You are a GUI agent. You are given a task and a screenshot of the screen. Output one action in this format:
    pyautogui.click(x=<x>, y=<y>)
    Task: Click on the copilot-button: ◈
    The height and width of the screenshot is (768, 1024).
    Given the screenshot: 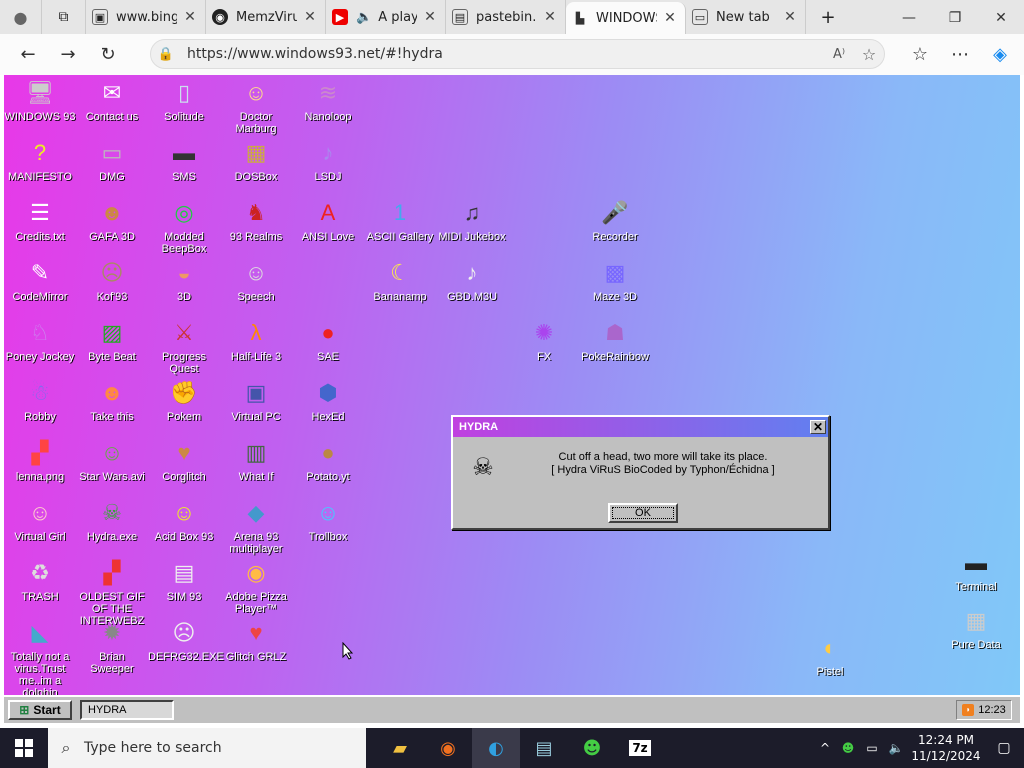 What is the action you would take?
    pyautogui.click(x=1000, y=54)
    